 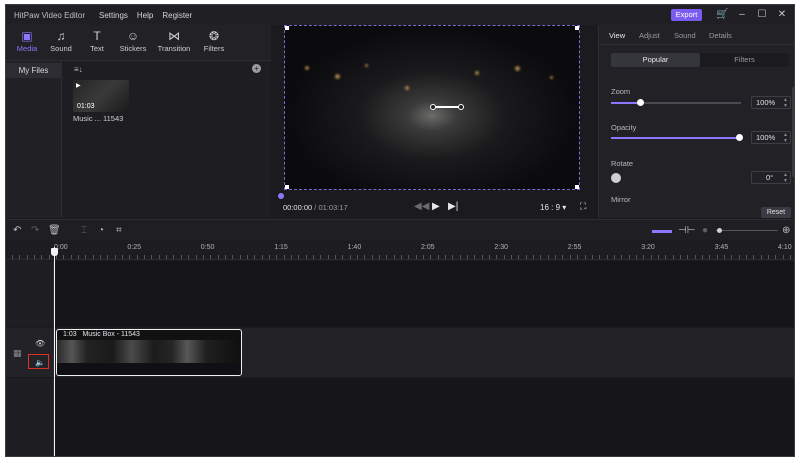 I want to click on film-icon: ▦, so click(x=17, y=353).